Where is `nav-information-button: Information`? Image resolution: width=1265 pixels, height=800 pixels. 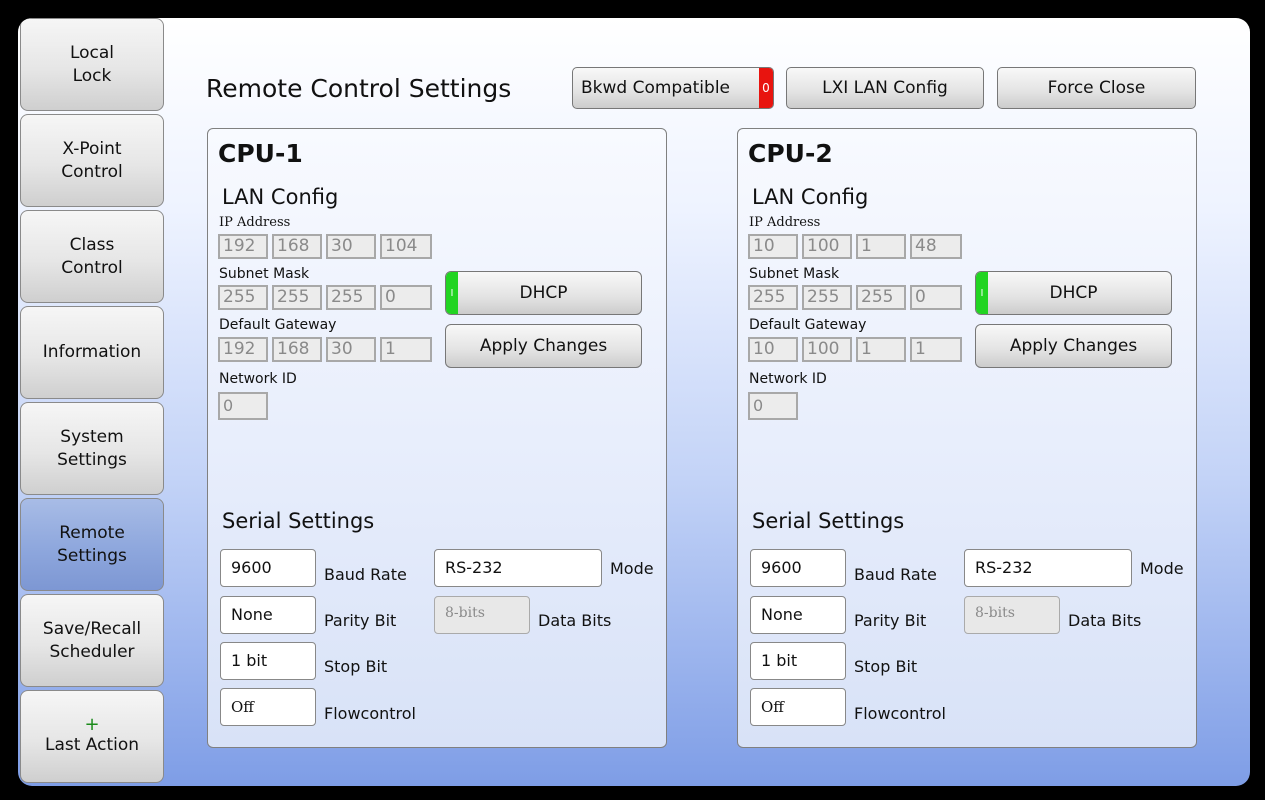 nav-information-button: Information is located at coordinates (92, 352).